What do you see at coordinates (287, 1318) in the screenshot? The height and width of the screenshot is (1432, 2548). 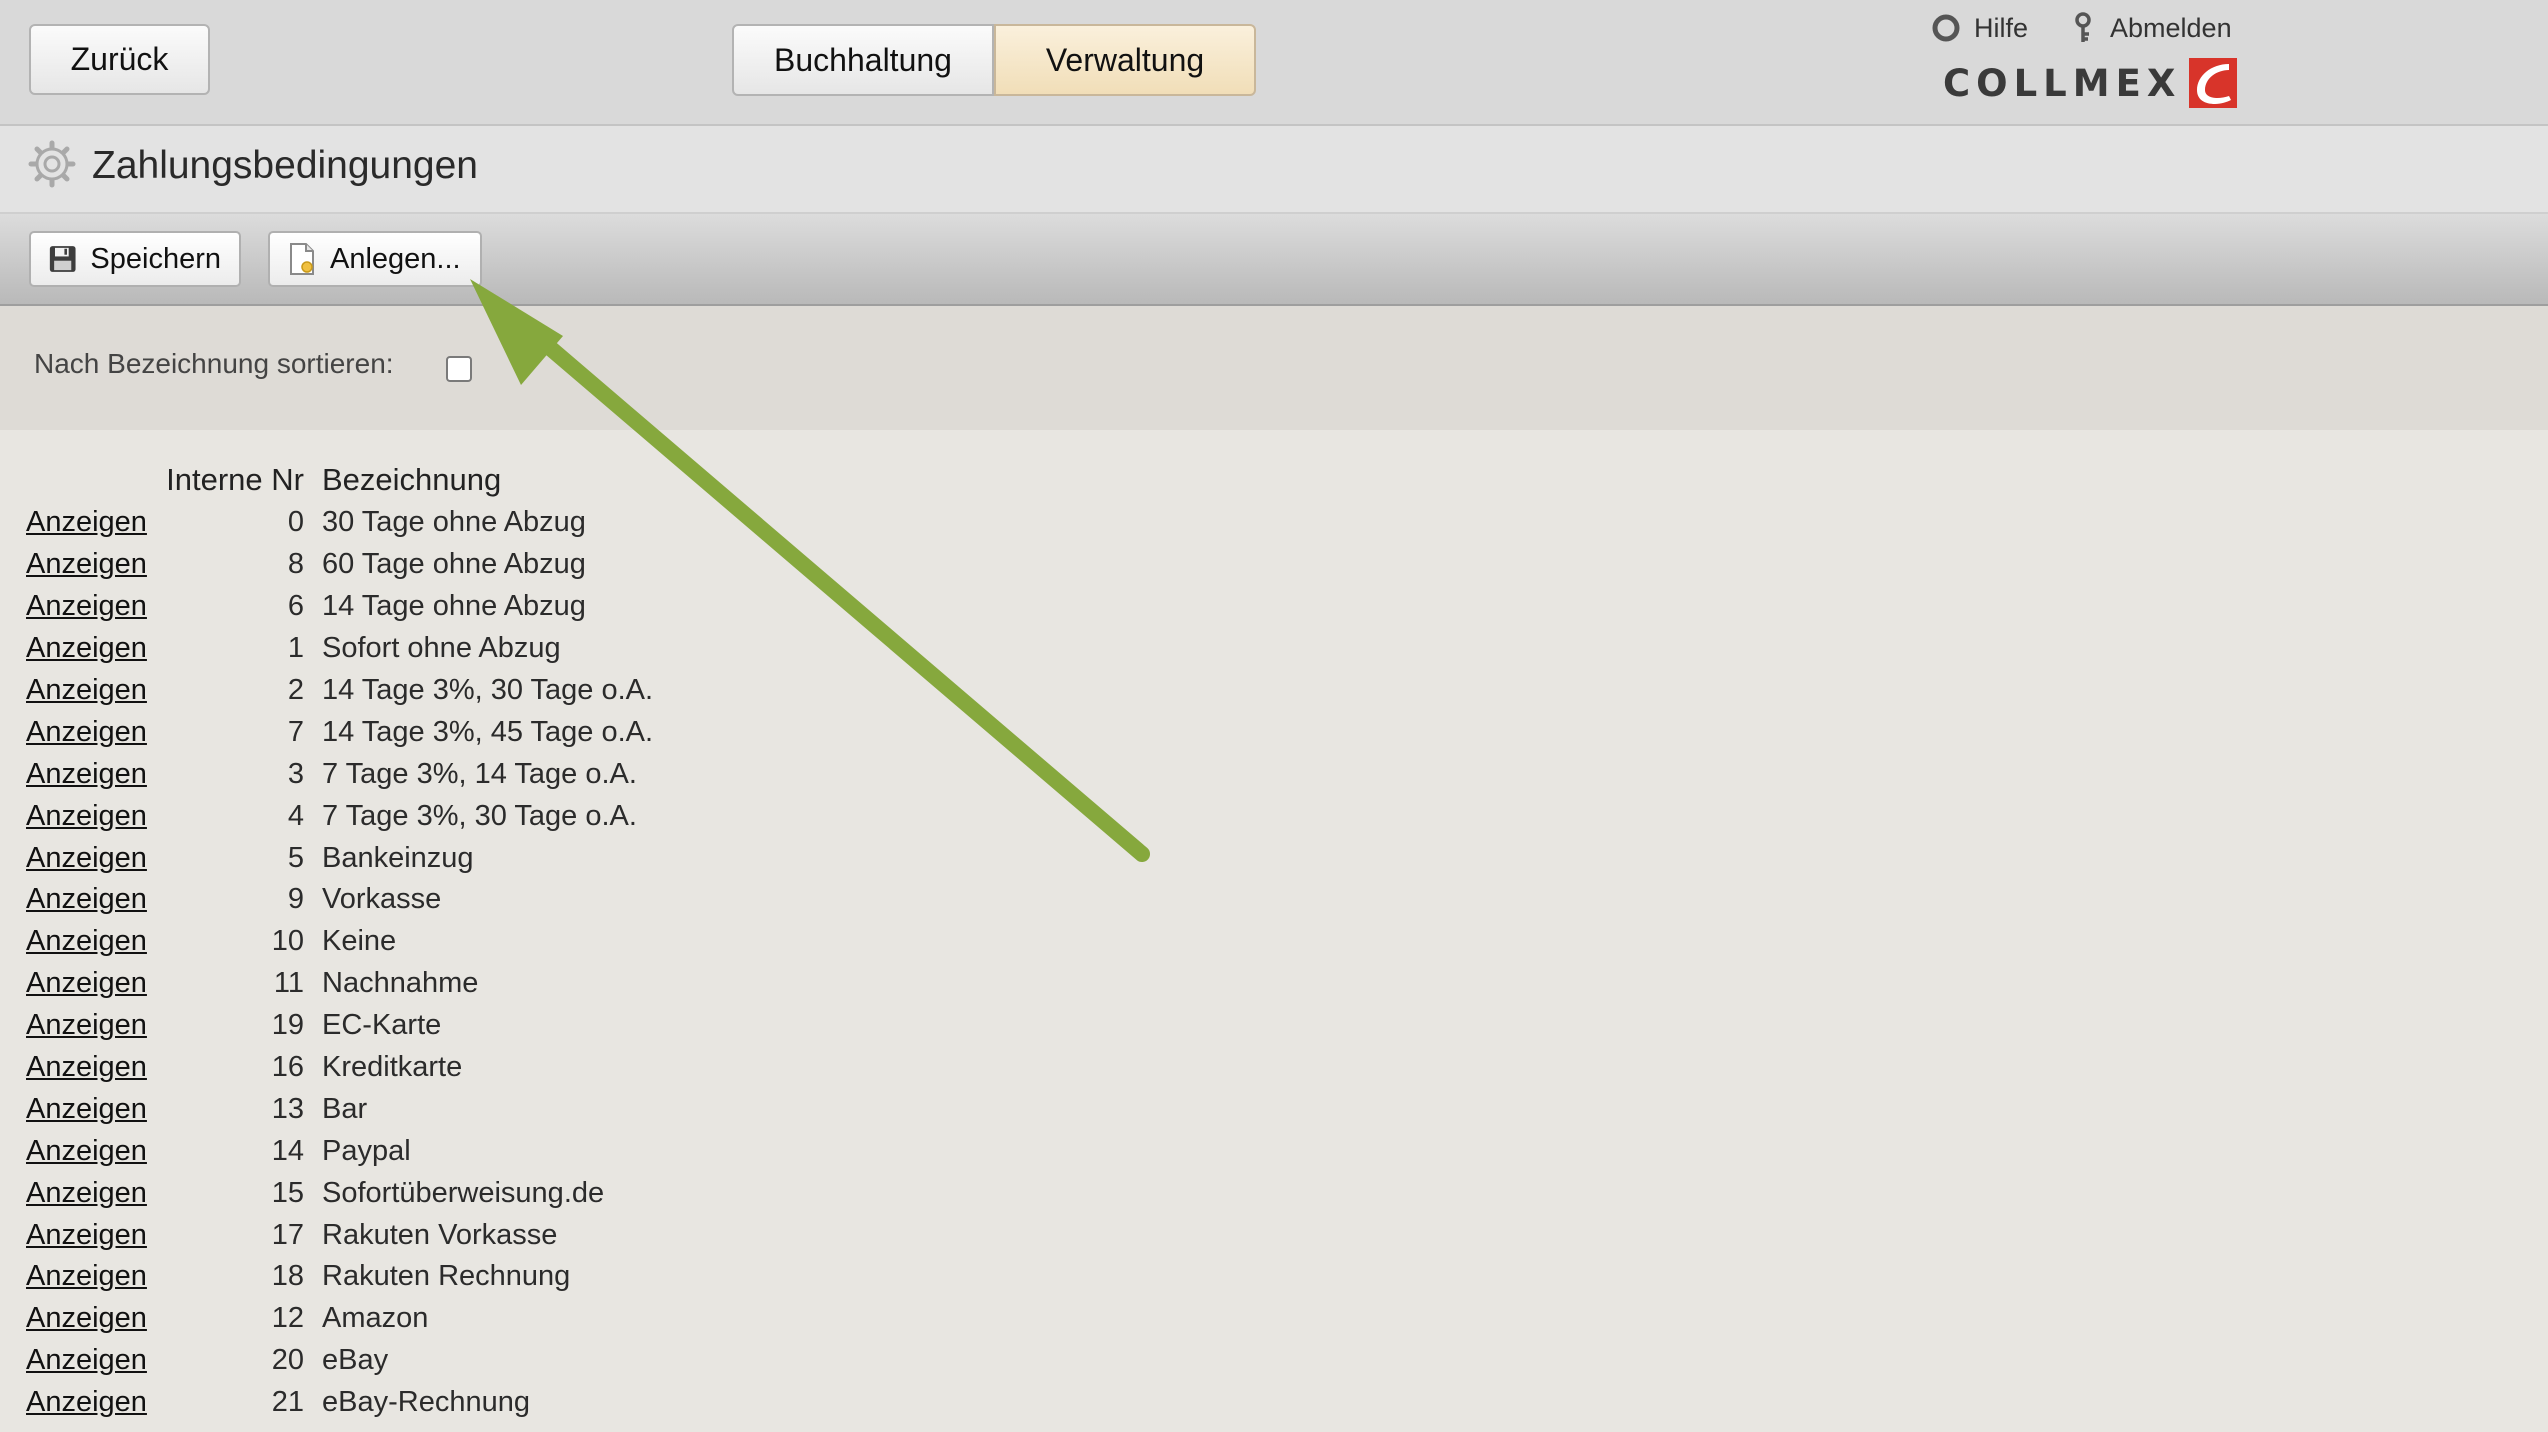 I see `internal-nr-cell: 12` at bounding box center [287, 1318].